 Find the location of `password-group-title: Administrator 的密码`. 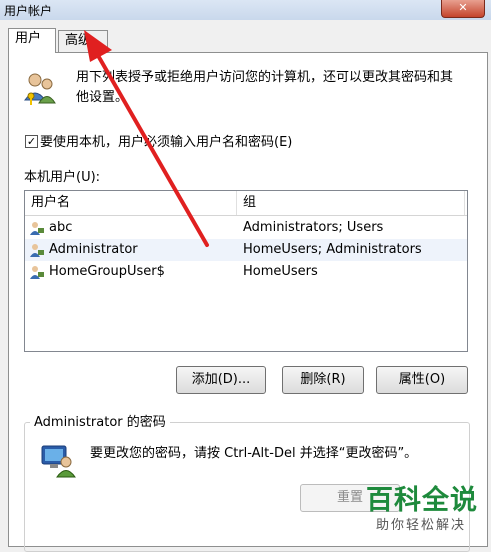

password-group-title: Administrator 的密码 is located at coordinates (100, 420).